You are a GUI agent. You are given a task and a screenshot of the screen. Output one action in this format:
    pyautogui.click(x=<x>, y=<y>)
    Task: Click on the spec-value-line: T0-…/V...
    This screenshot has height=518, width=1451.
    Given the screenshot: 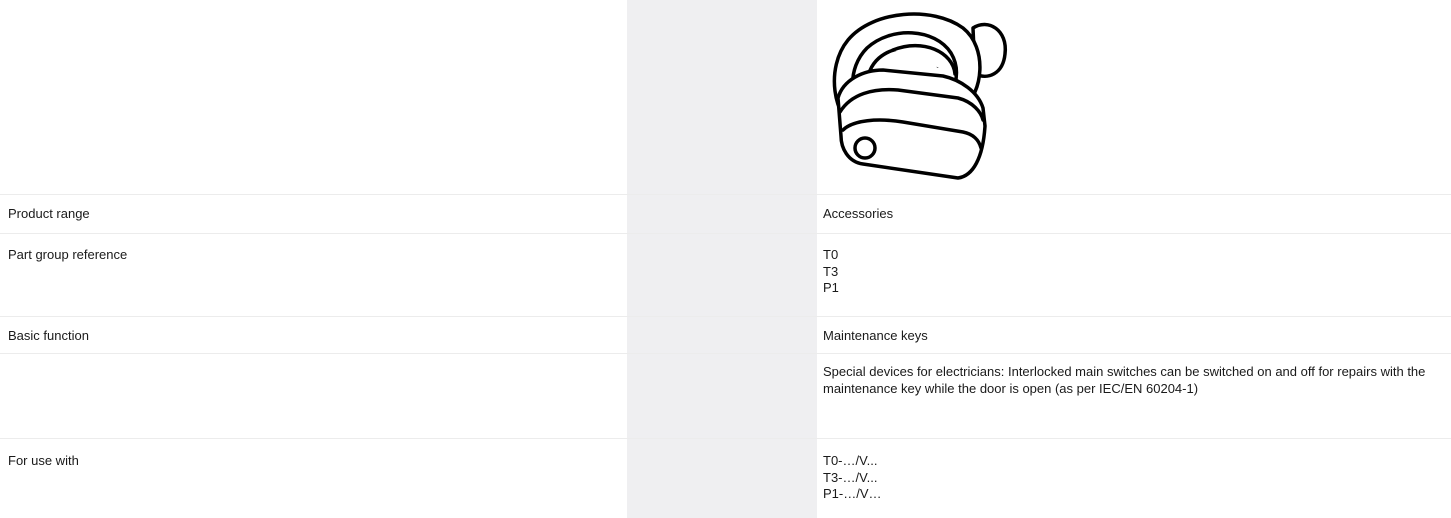 What is the action you would take?
    pyautogui.click(x=850, y=460)
    